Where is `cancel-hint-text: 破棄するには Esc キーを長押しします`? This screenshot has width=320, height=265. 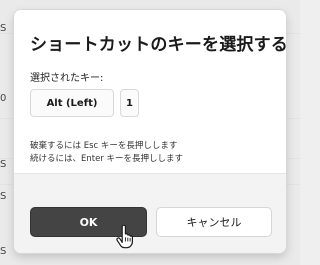
cancel-hint-text: 破棄するには Esc キーを長押しします is located at coordinates (104, 146).